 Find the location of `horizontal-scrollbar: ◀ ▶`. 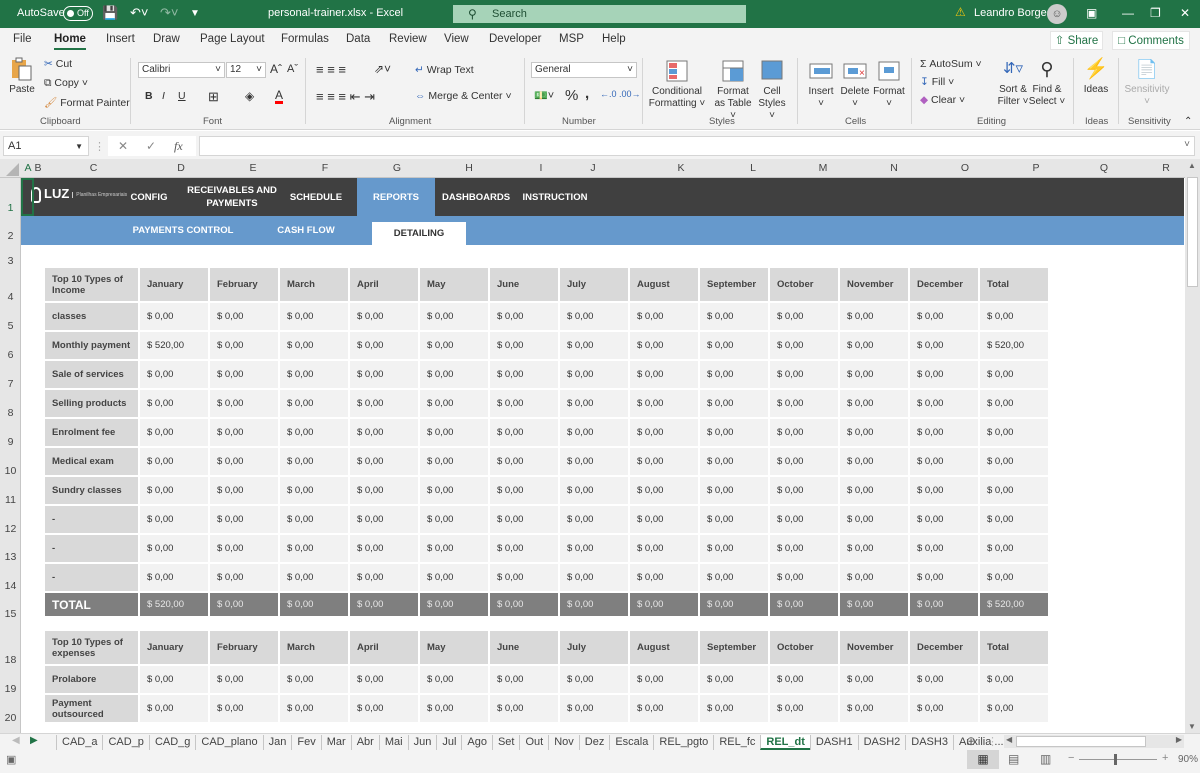

horizontal-scrollbar: ◀ ▶ is located at coordinates (1094, 741).